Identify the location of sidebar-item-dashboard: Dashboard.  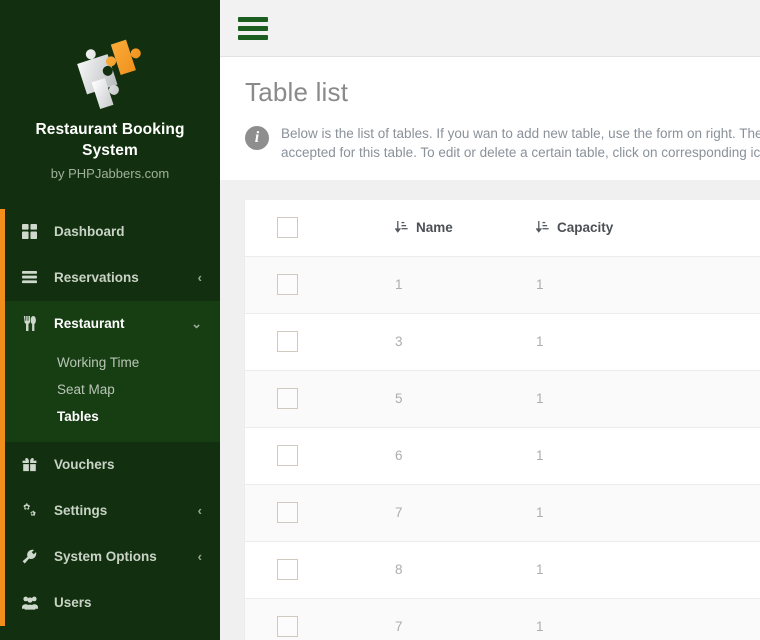
(110, 232).